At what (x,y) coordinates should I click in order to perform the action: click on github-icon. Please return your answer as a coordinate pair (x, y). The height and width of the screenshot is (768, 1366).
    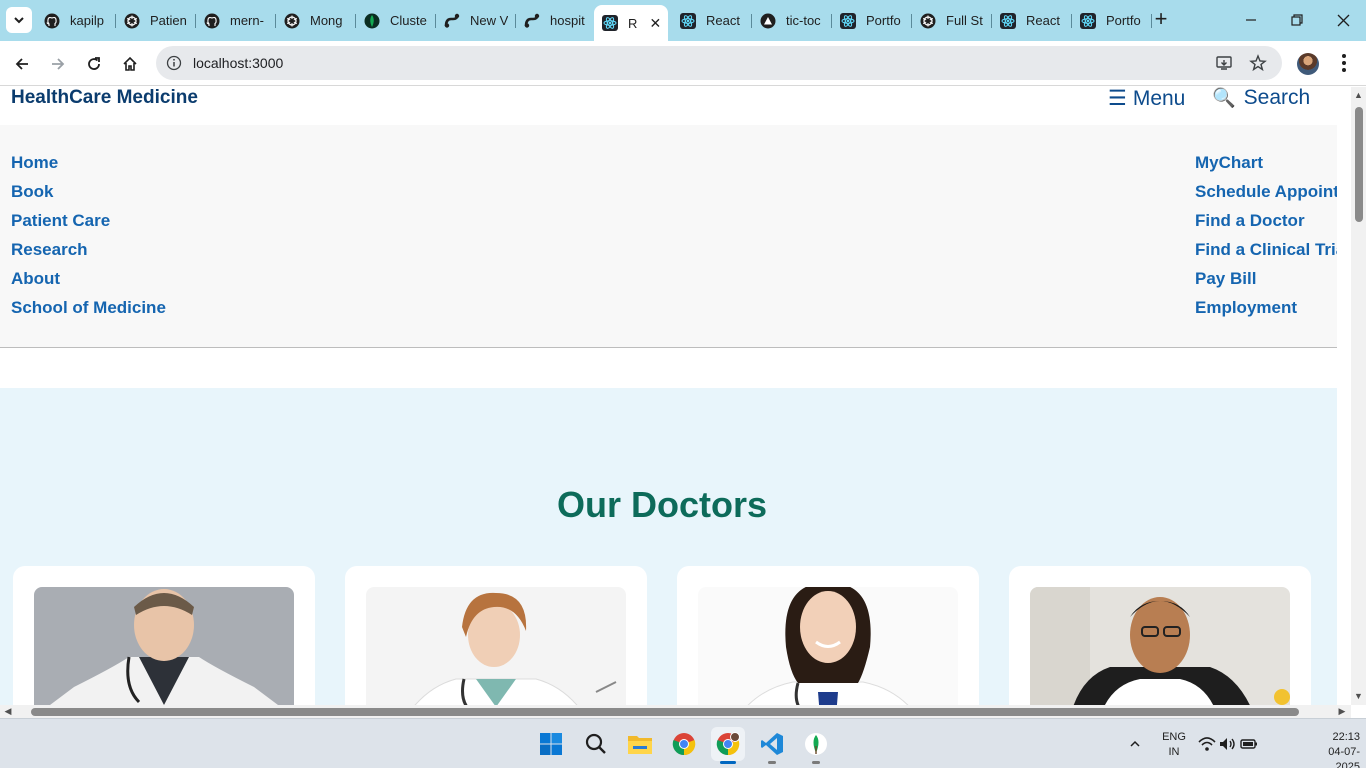
    Looking at the image, I should click on (212, 21).